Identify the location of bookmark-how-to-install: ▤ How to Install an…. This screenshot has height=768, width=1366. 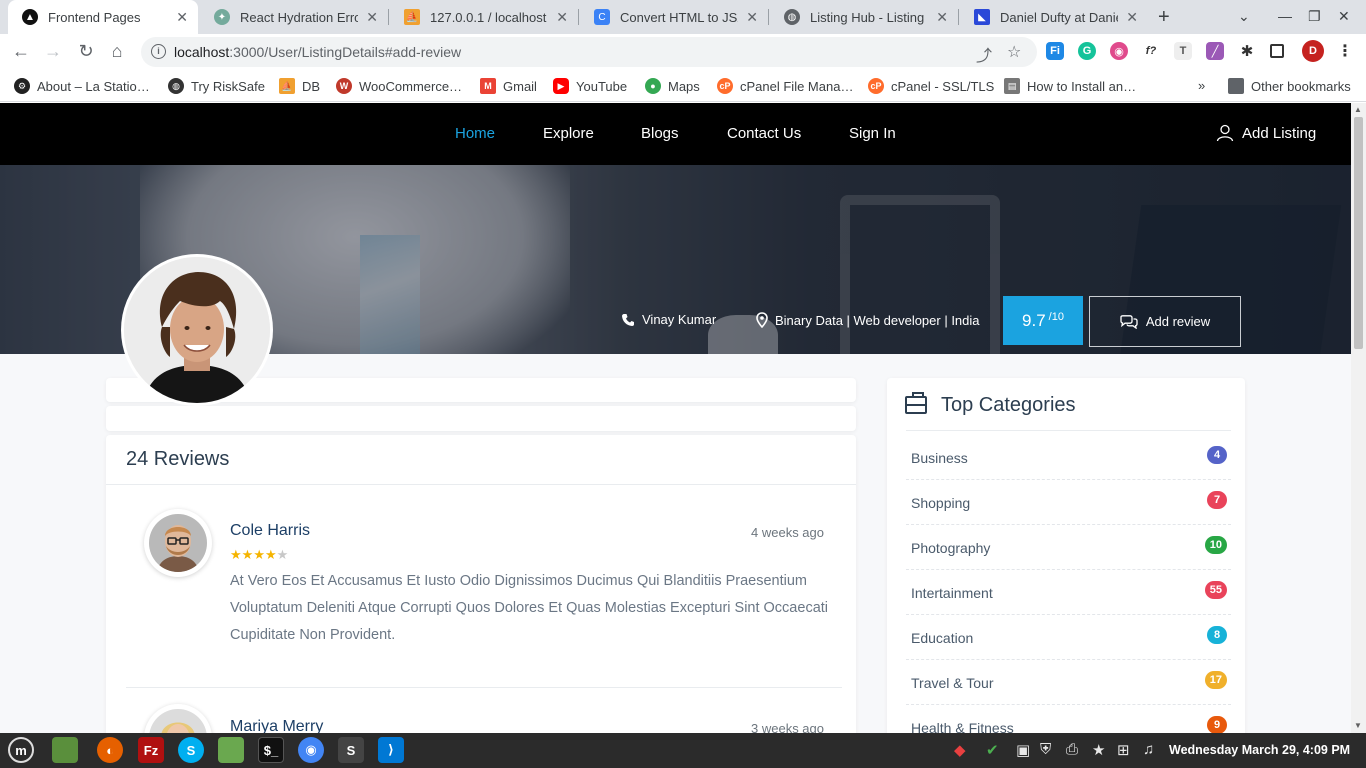
(1070, 86).